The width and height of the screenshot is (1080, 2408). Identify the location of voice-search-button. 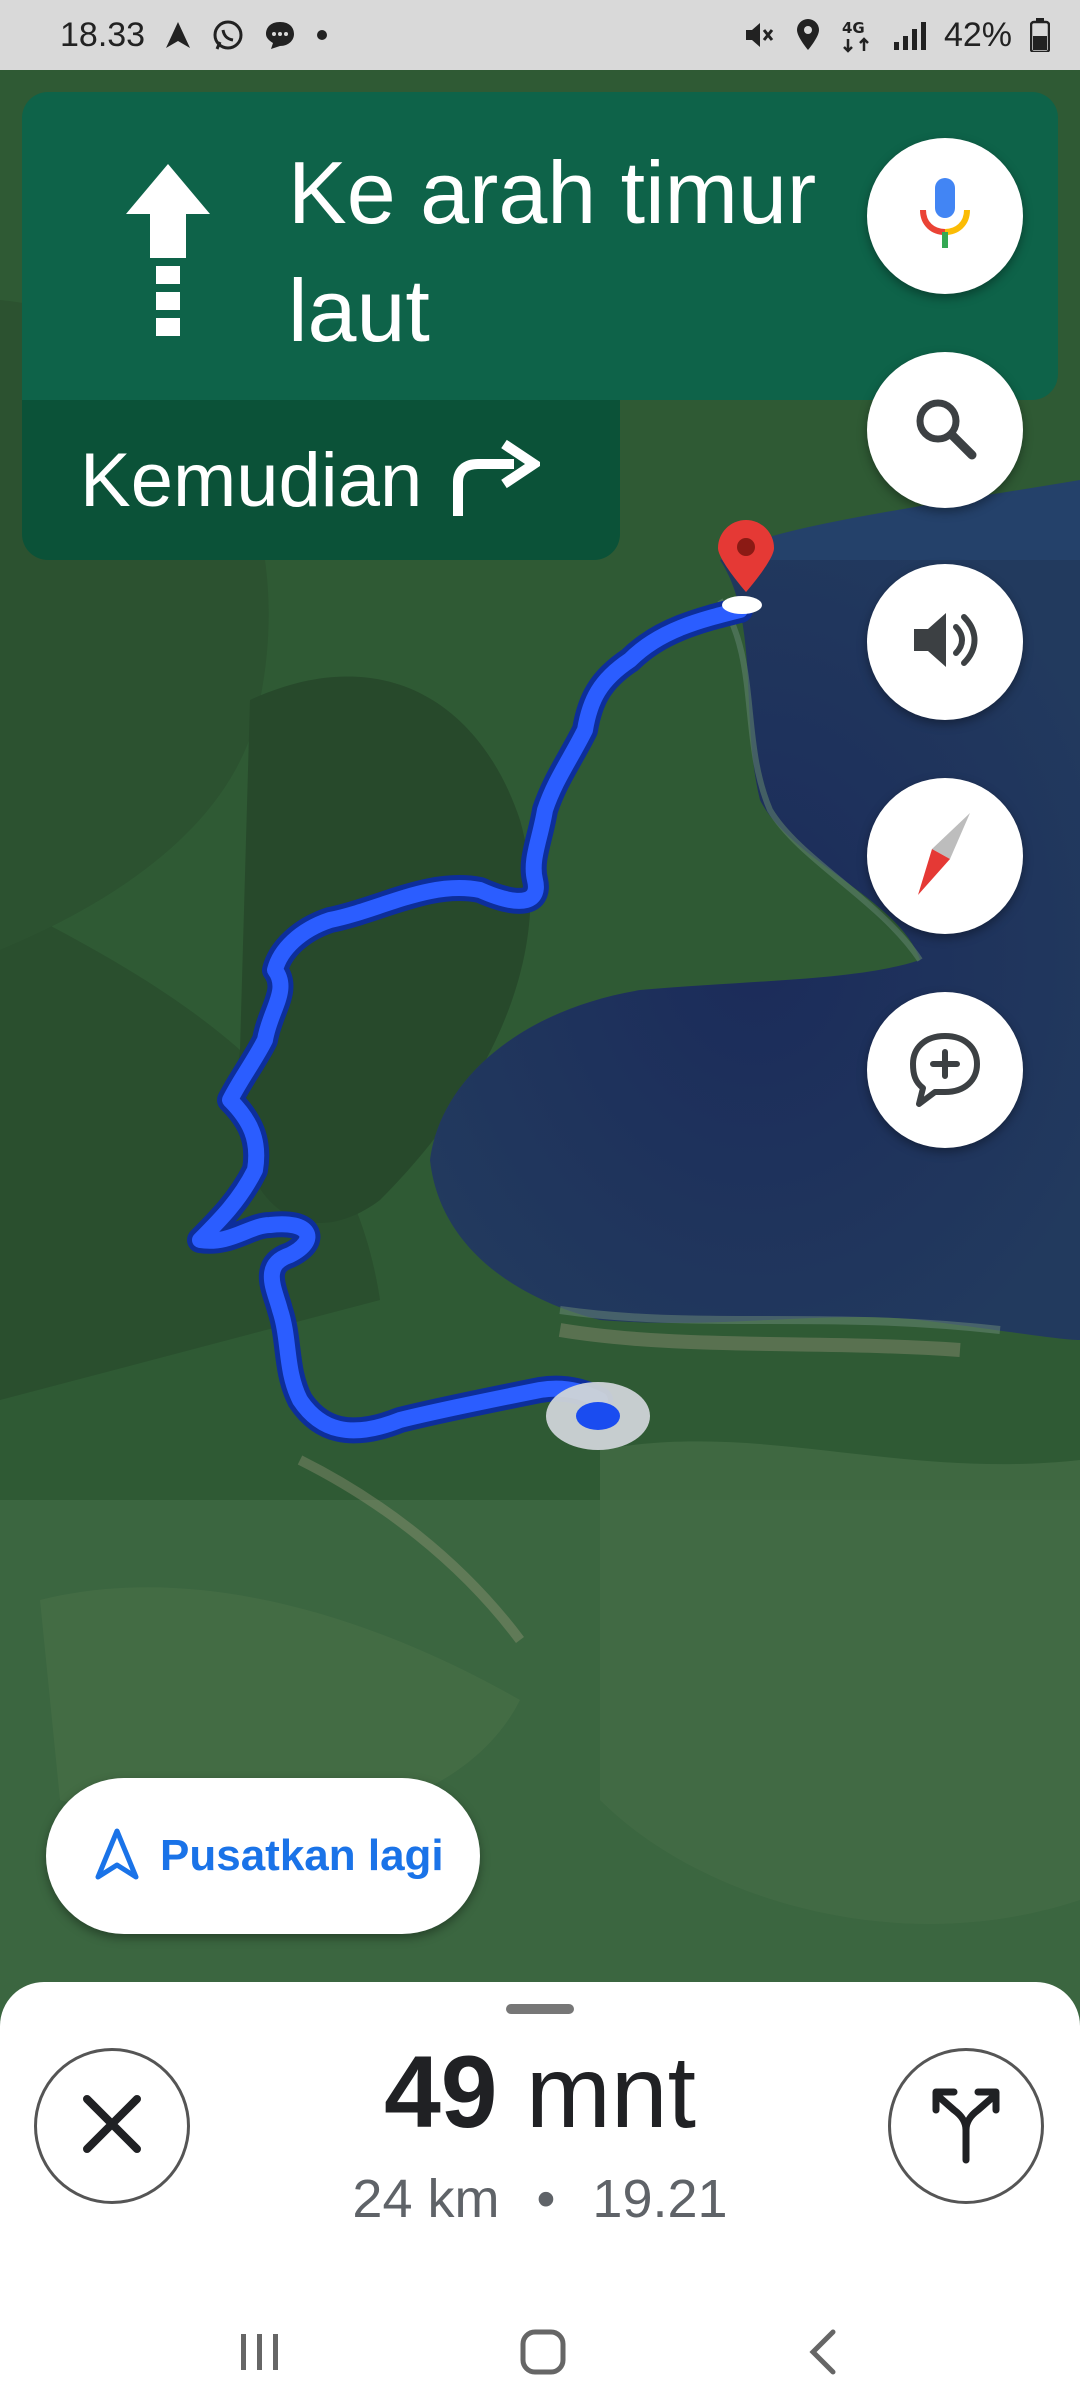
(945, 216).